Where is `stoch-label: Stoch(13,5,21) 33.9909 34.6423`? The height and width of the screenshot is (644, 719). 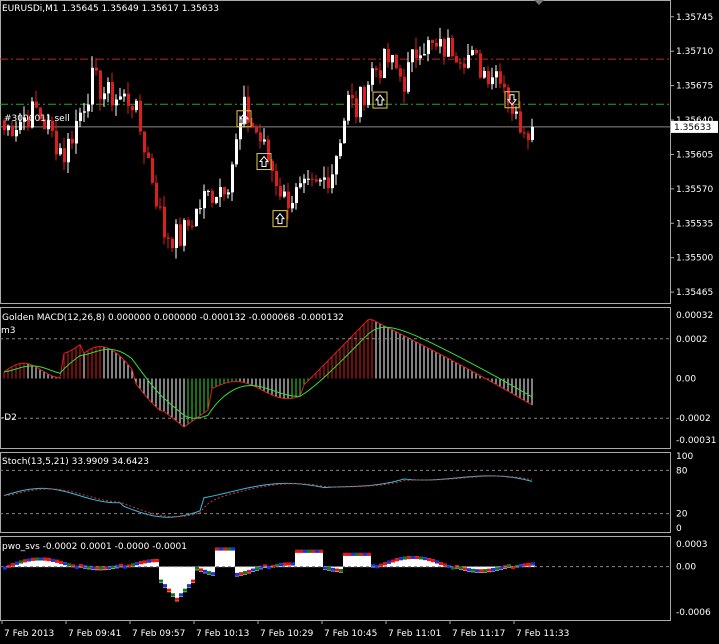
stoch-label: Stoch(13,5,21) 33.9909 34.6423 is located at coordinates (75, 462).